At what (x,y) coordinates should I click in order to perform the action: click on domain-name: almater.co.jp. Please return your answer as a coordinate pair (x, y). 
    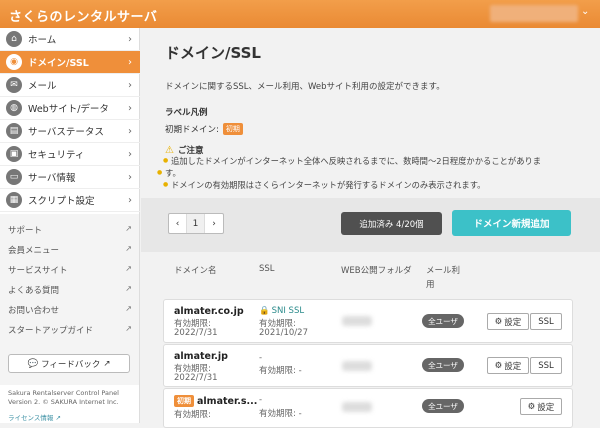
    Looking at the image, I should click on (209, 311).